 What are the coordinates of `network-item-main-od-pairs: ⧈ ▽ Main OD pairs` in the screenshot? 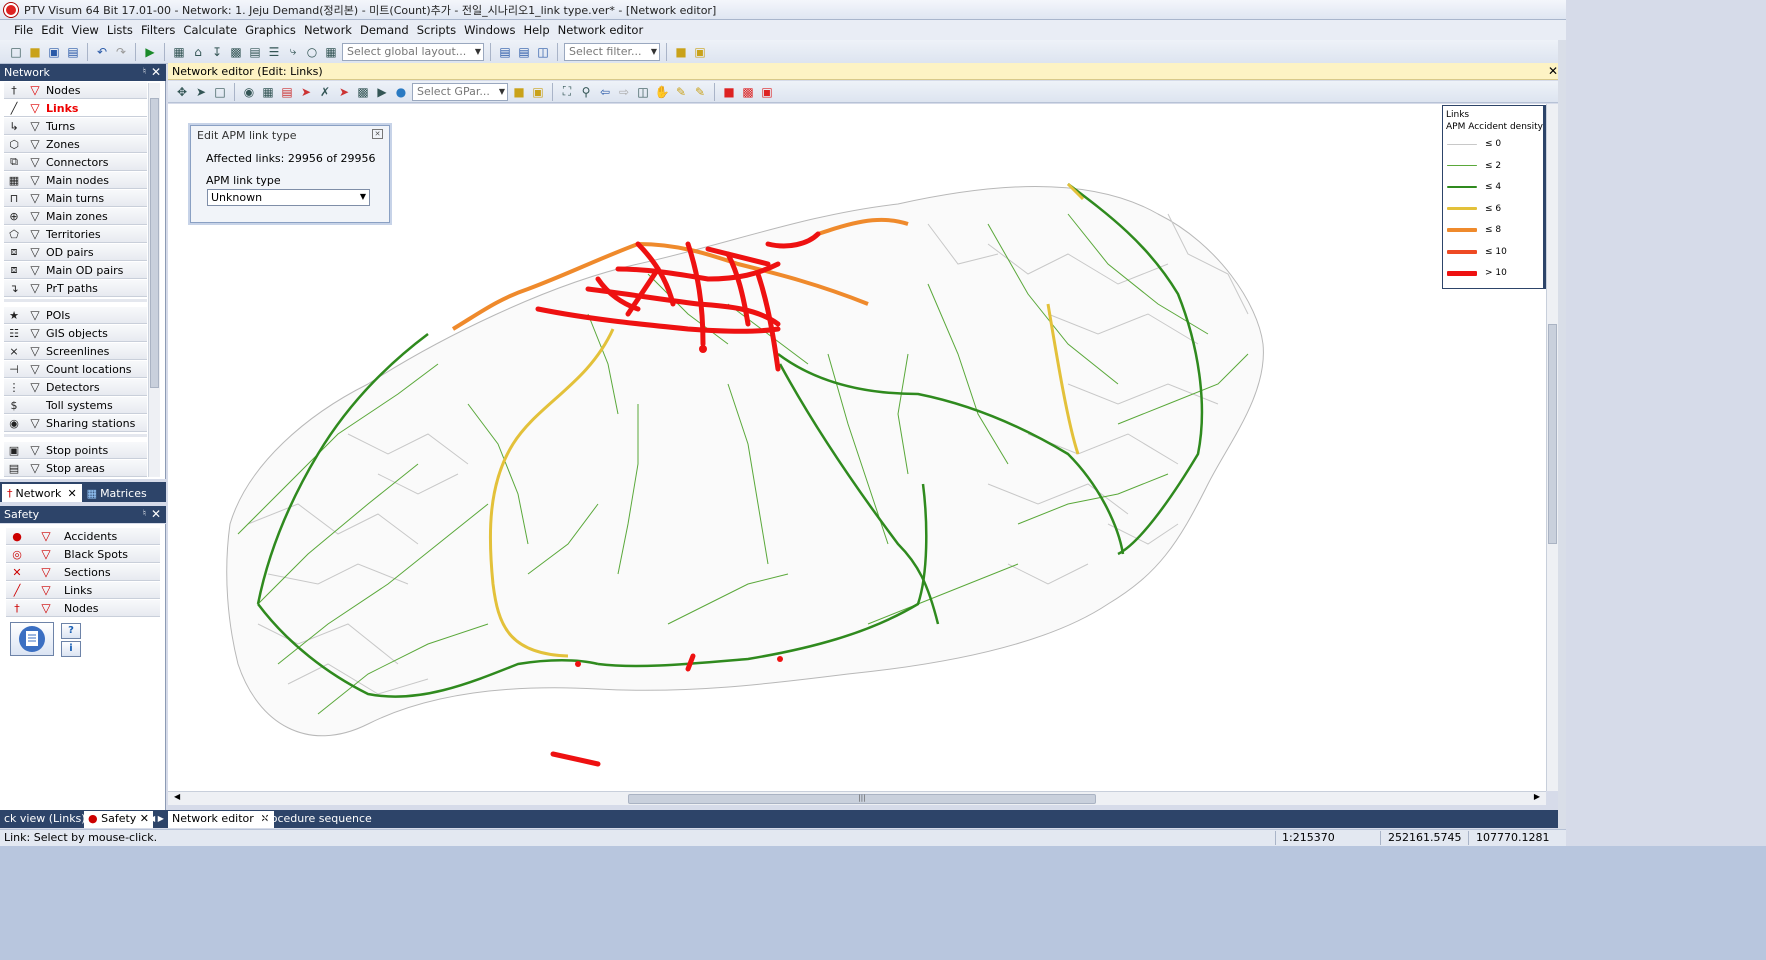 It's located at (75, 270).